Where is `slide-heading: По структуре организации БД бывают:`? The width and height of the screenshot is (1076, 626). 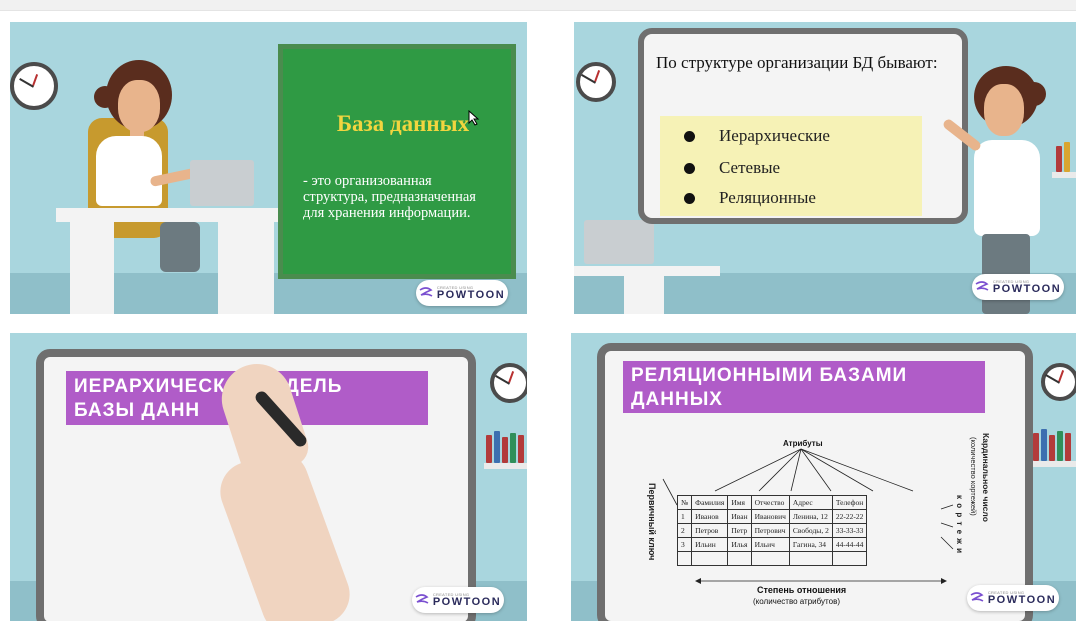
slide-heading: По структуре организации БД бывают: is located at coordinates (797, 62).